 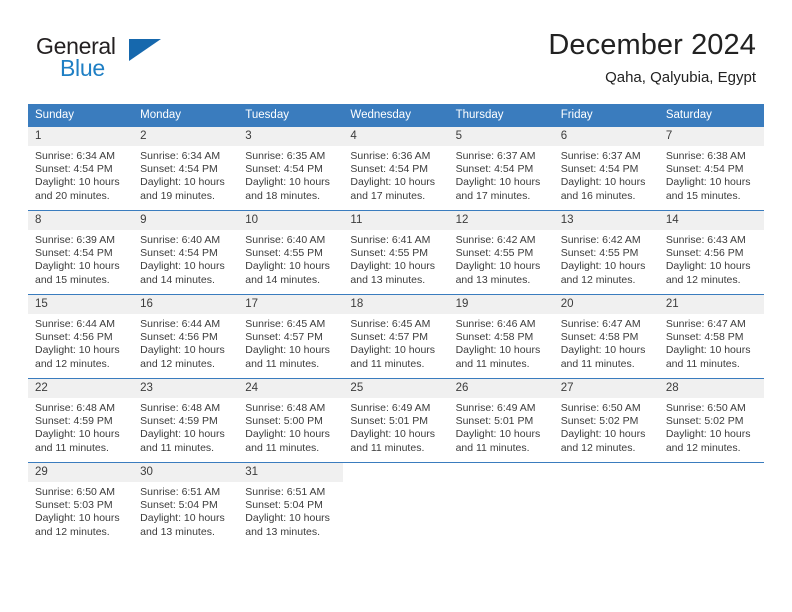 What do you see at coordinates (600, 240) in the screenshot?
I see `sunrise-text: Sunrise: 6:42 AM` at bounding box center [600, 240].